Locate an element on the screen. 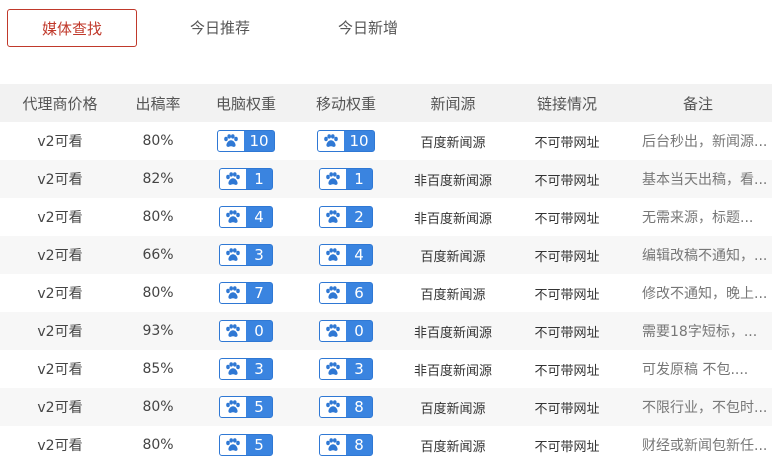  cell-rate: 66% is located at coordinates (158, 255).